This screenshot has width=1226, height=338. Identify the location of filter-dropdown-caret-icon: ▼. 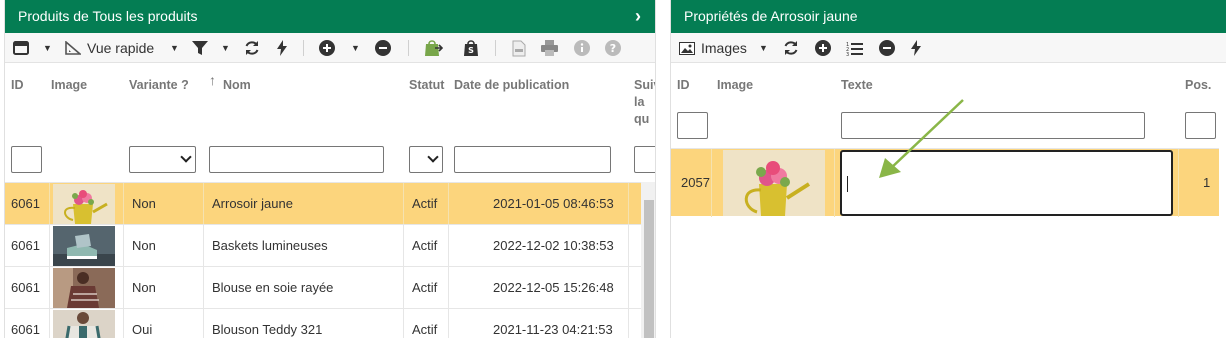
(225, 48).